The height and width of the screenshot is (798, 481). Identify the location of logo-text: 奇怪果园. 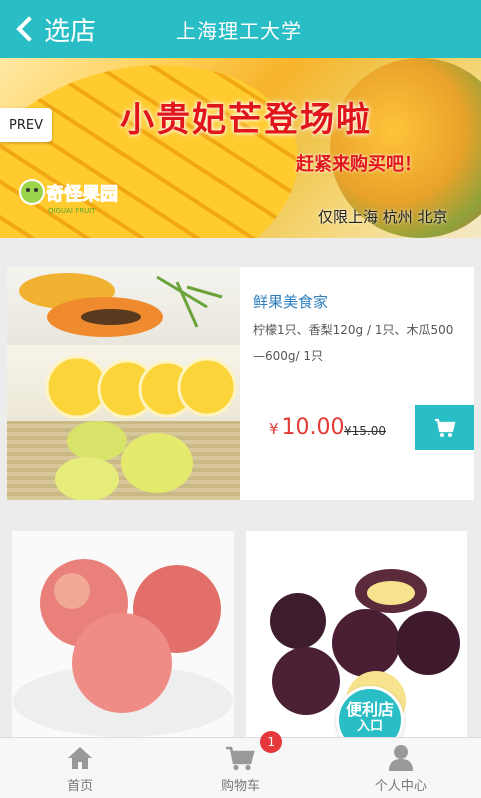
(82, 194).